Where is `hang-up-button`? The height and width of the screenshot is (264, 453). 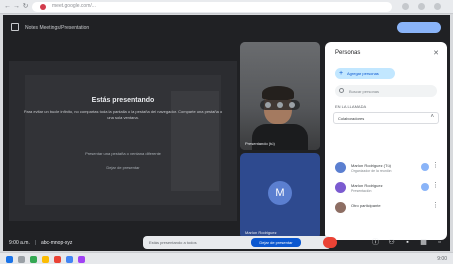
hang-up-button is located at coordinates (330, 242).